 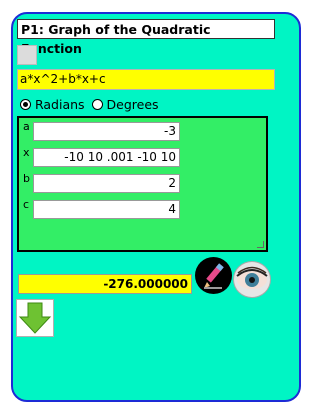 What do you see at coordinates (146, 37) in the screenshot?
I see `page-title: P1: Graph of the Quadratic Function` at bounding box center [146, 37].